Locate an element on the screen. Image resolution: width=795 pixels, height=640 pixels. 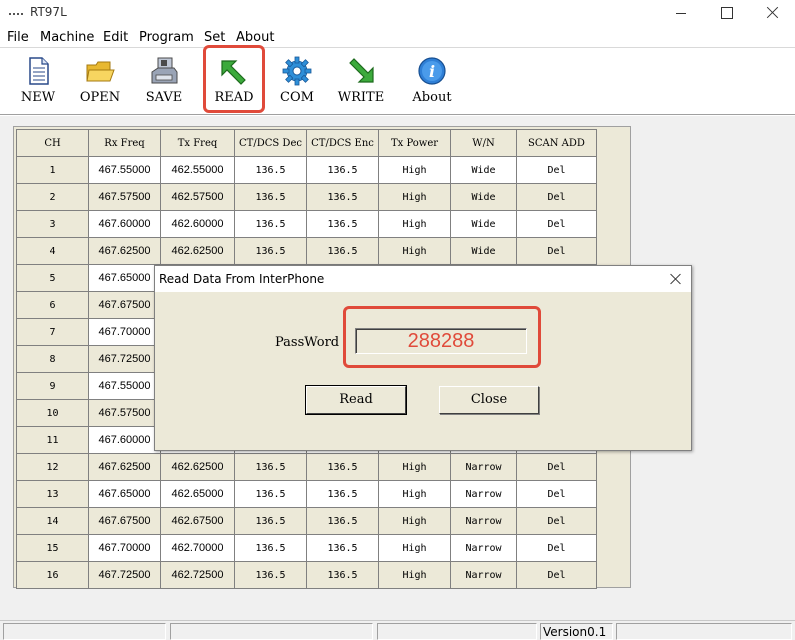
maximize-button is located at coordinates (727, 13).